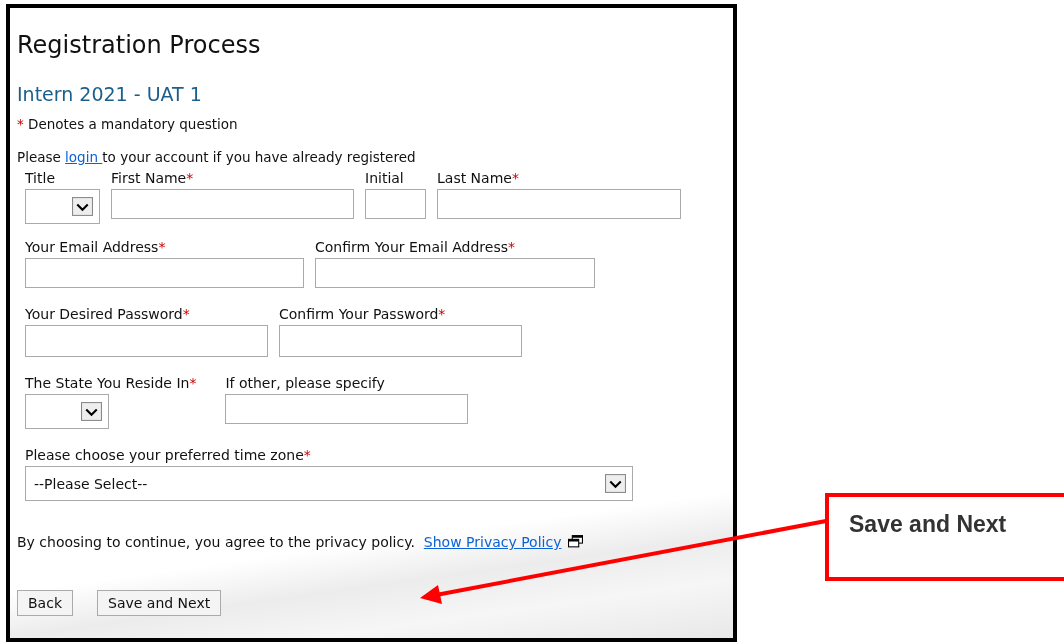 This screenshot has height=644, width=1064. What do you see at coordinates (110, 94) in the screenshot?
I see `form-subtitle: Intern 2021 - UAT 1` at bounding box center [110, 94].